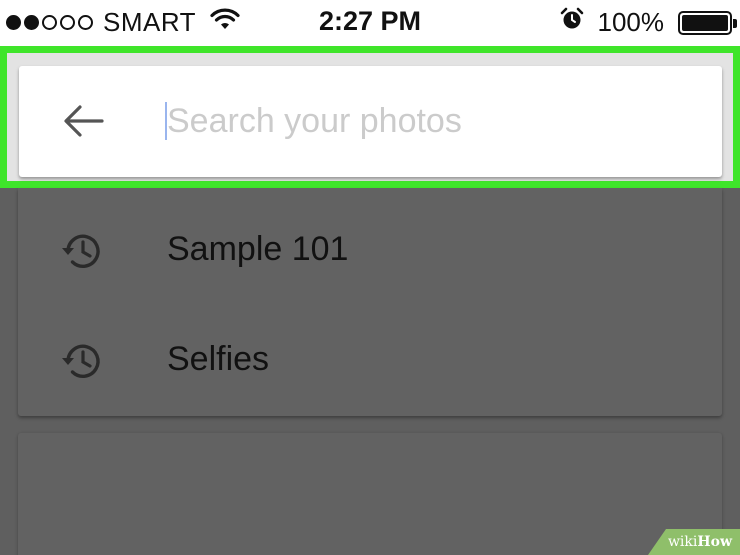 This screenshot has height=555, width=740. What do you see at coordinates (150, 22) in the screenshot?
I see `carrier-name: SMART` at bounding box center [150, 22].